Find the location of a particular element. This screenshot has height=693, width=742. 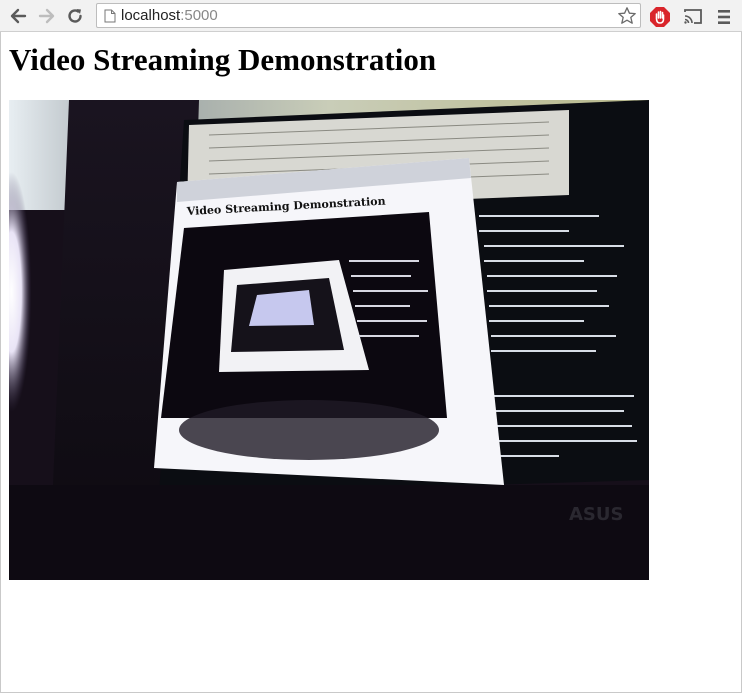

reload-button is located at coordinates (75, 16).